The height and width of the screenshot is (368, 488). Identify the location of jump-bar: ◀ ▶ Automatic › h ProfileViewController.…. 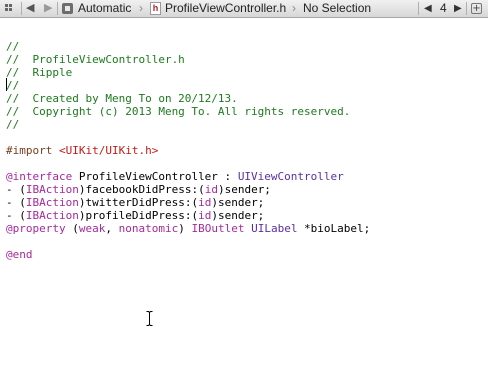
(244, 9).